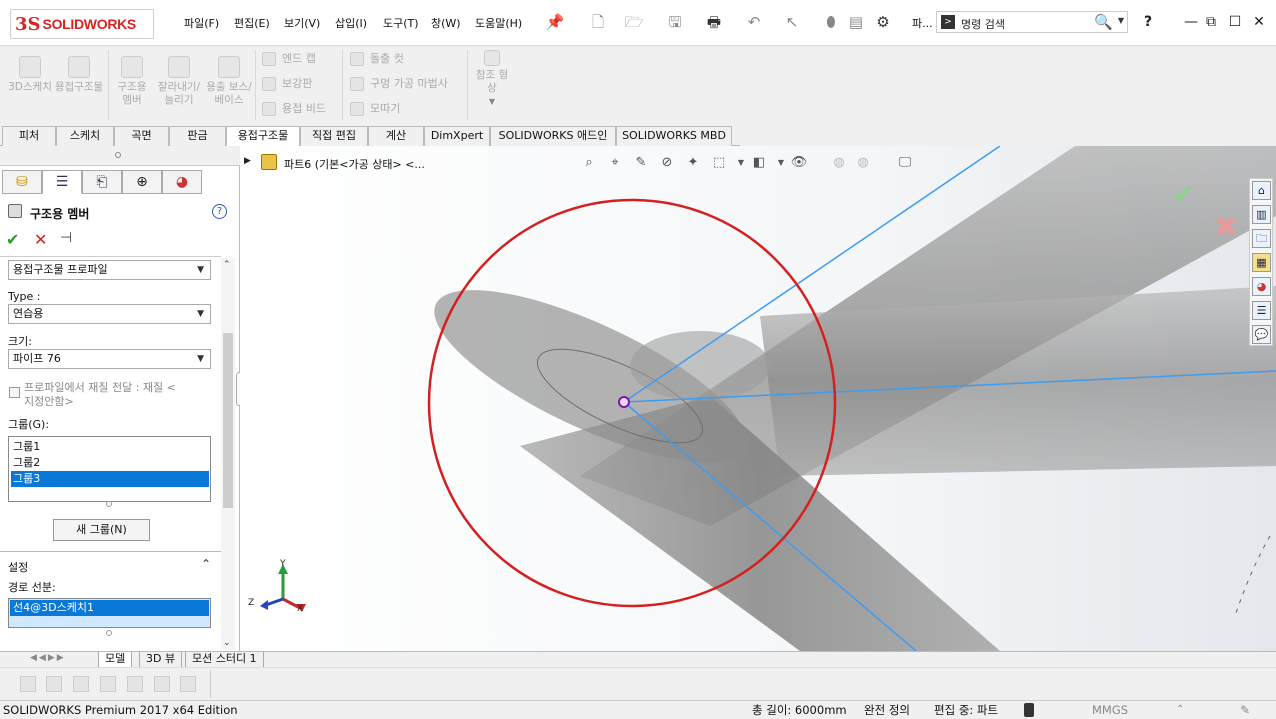 The width and height of the screenshot is (1276, 719). Describe the element at coordinates (1183, 194) in the screenshot. I see `confirm-ok-icon: ✔` at that location.